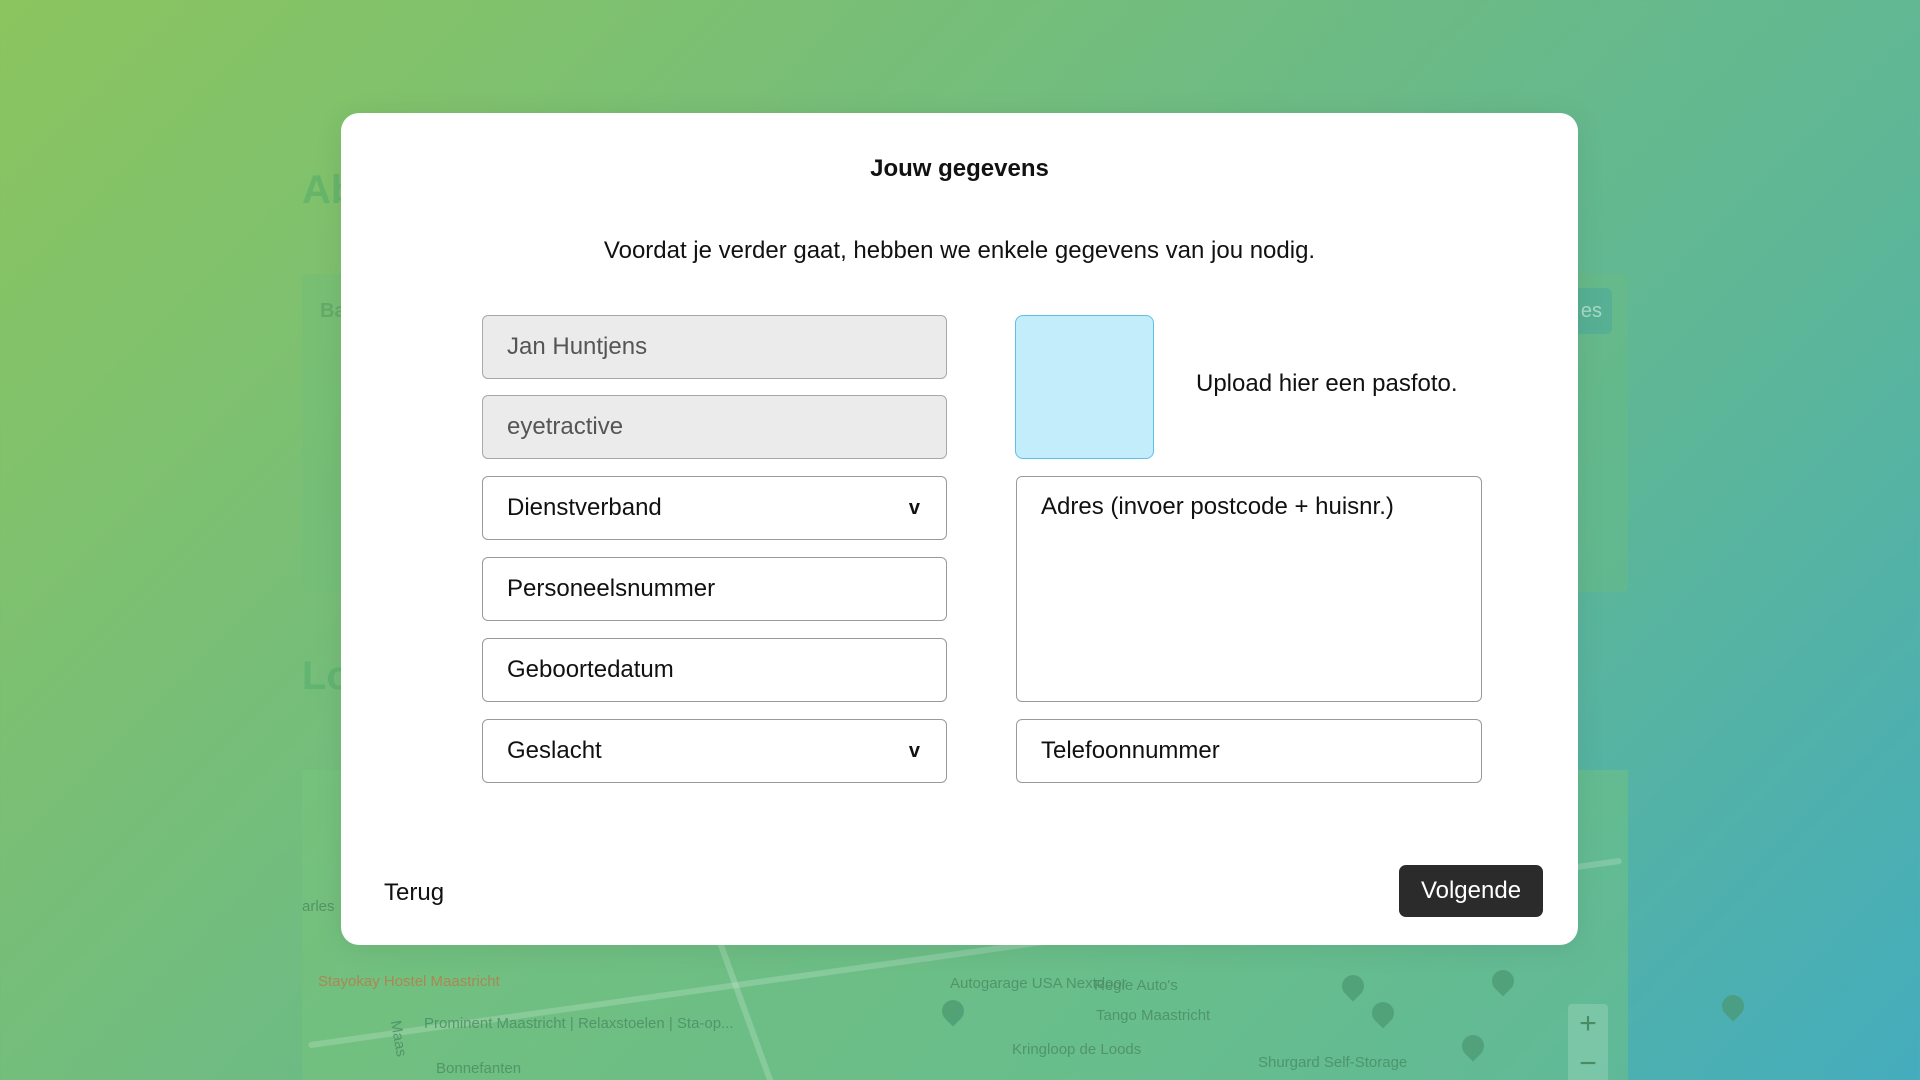  I want to click on birth-date-placeholder: Geboortedatum, so click(590, 669).